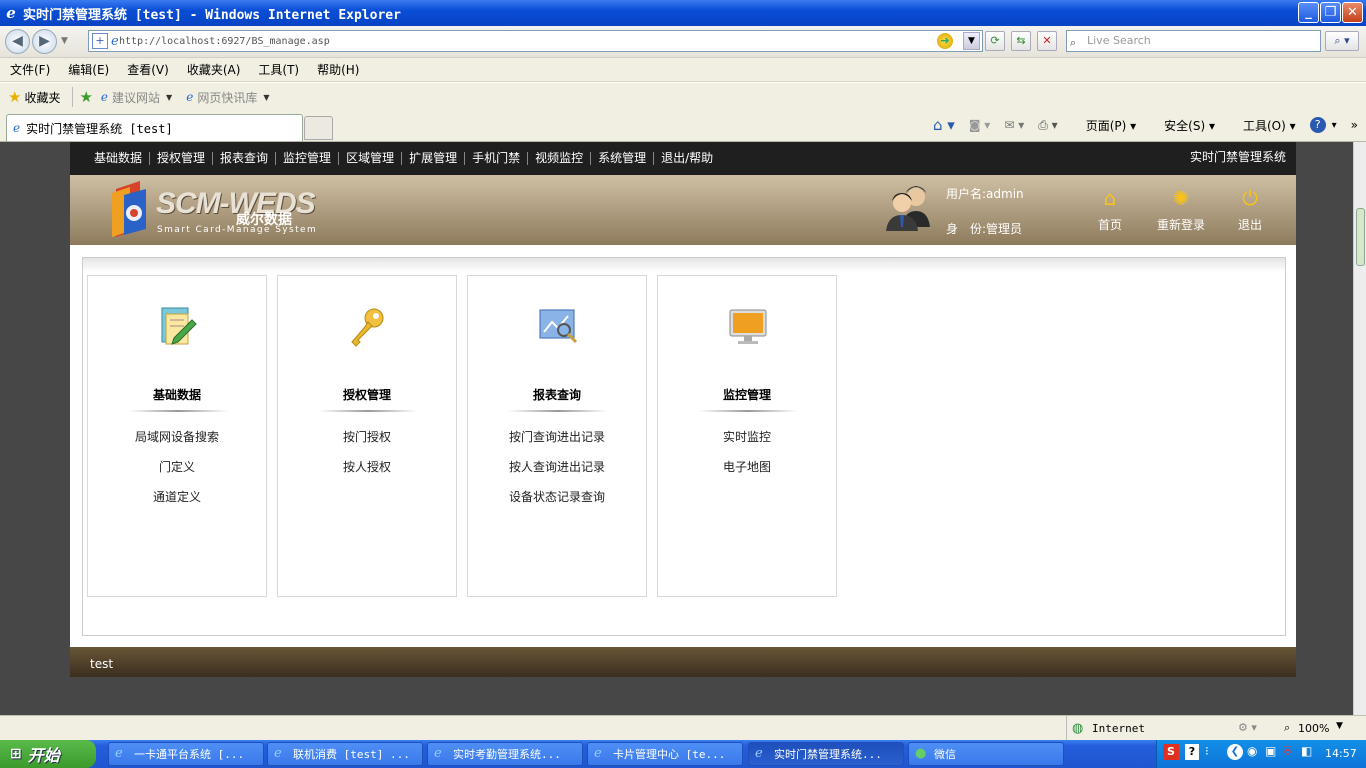 This screenshot has width=1366, height=768. I want to click on protected-mode-icon: ⚙ ▾, so click(1247, 727).